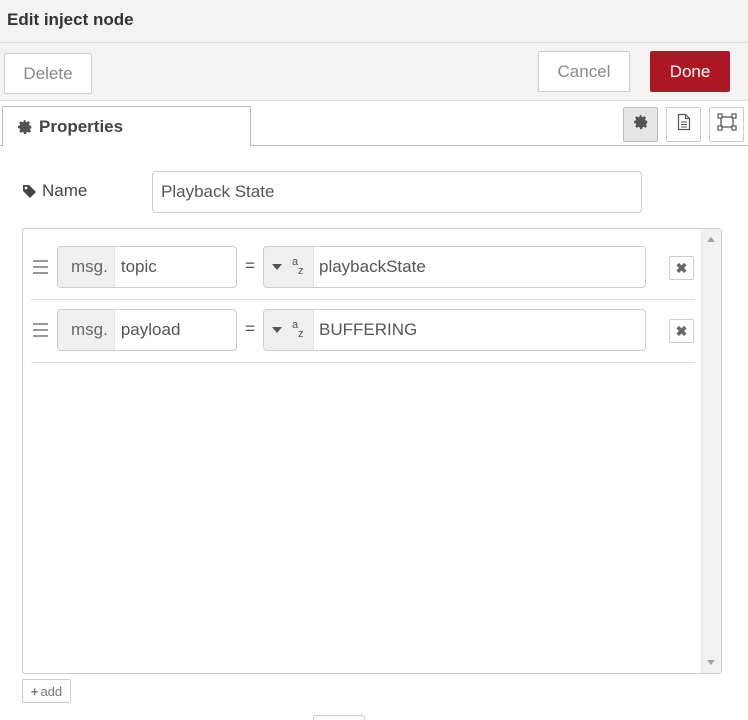 The image size is (748, 720). What do you see at coordinates (372, 266) in the screenshot?
I see `property-value-text: playbackState` at bounding box center [372, 266].